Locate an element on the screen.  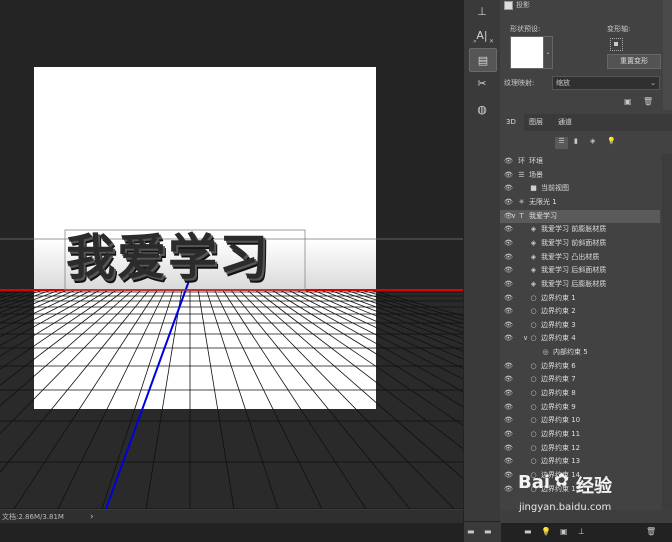
tab-3d: 3D is located at coordinates (511, 122).